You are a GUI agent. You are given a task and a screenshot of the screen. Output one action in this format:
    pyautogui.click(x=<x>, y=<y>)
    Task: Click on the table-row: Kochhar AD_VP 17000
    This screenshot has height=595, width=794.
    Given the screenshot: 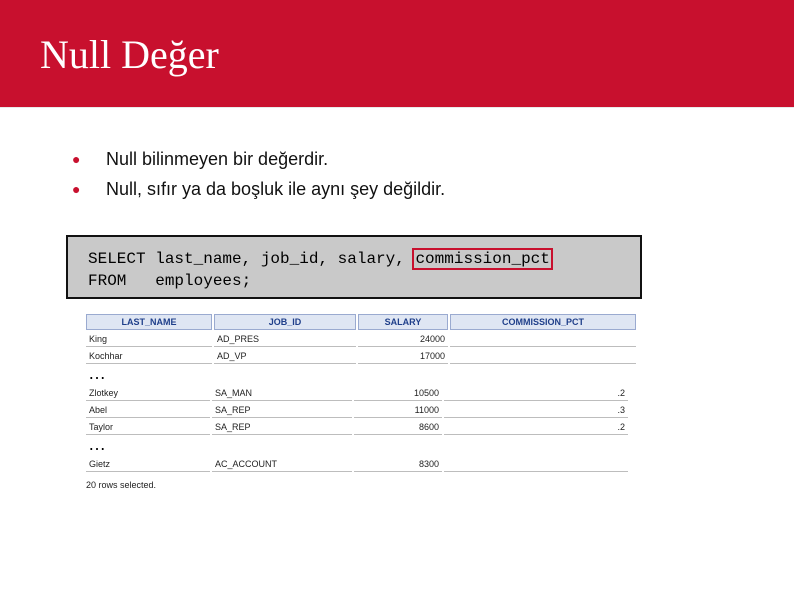 What is the action you would take?
    pyautogui.click(x=361, y=356)
    